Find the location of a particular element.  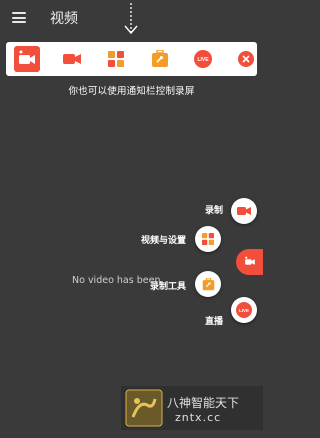

watermark-title: 八神智能天下 is located at coordinates (203, 403).